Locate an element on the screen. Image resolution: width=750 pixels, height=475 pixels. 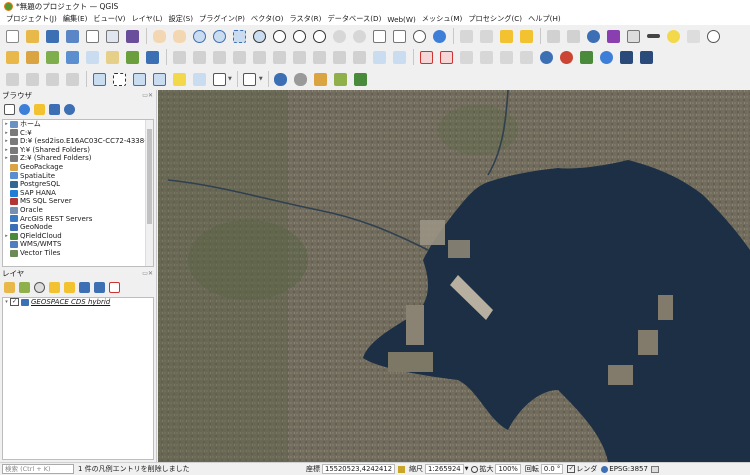
expand-all-icon is located at coordinates (84, 287).